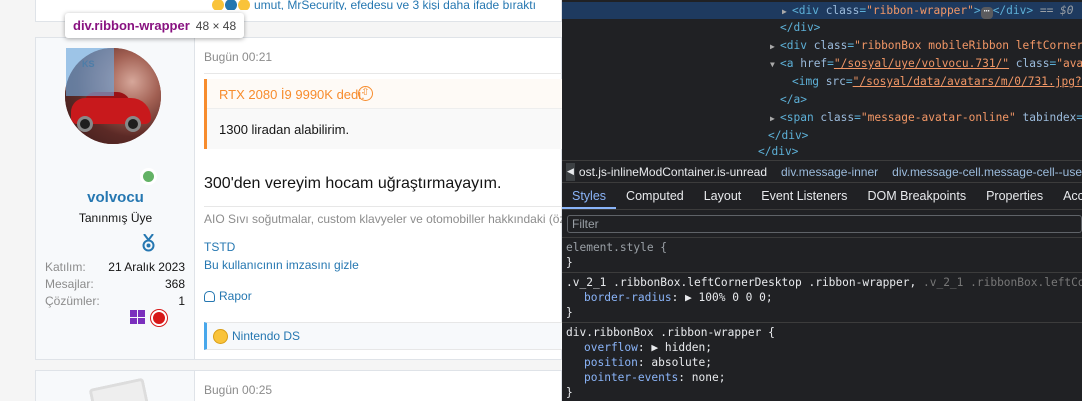 Image resolution: width=1082 pixels, height=401 pixels. Describe the element at coordinates (673, 172) in the screenshot. I see `breadcrumb-item: ost.js-inlineModContainer.is-unread` at that location.